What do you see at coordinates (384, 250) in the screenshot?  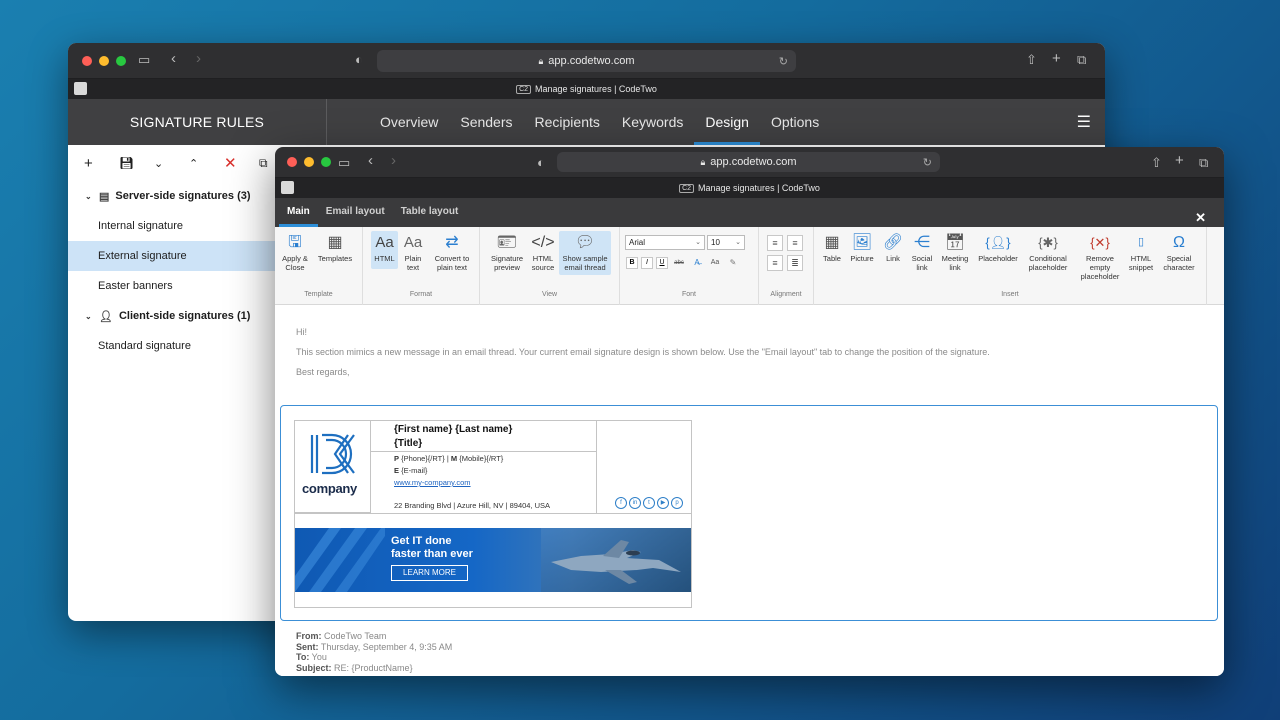 I see `html-format-button: Aa HTML` at bounding box center [384, 250].